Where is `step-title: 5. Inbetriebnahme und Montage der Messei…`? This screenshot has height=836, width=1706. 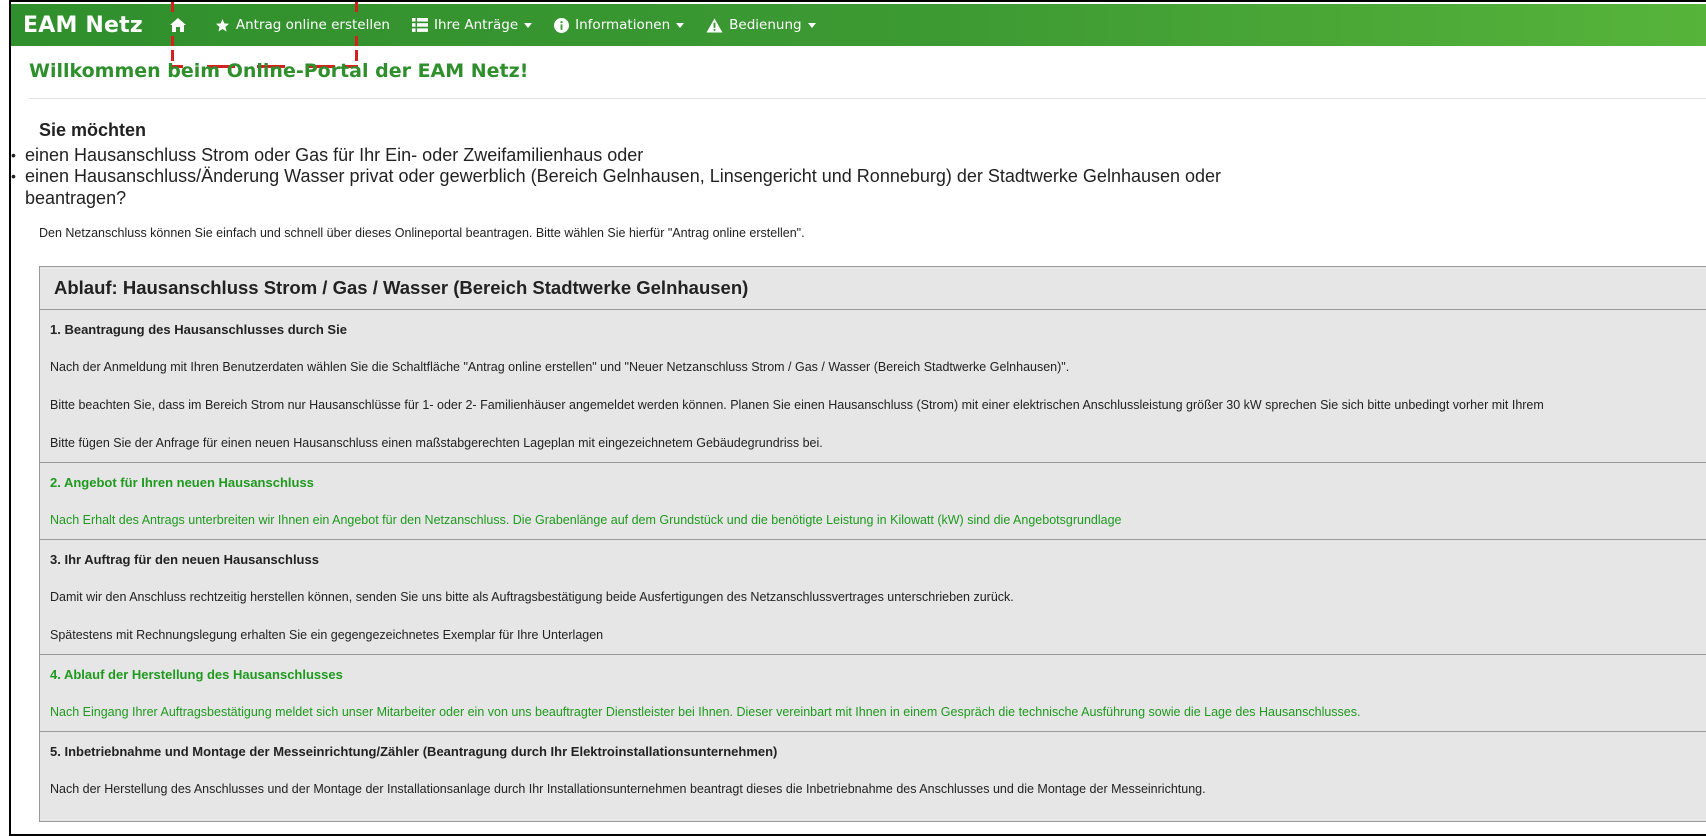
step-title: 5. Inbetriebnahme und Montage der Messei… is located at coordinates (414, 751).